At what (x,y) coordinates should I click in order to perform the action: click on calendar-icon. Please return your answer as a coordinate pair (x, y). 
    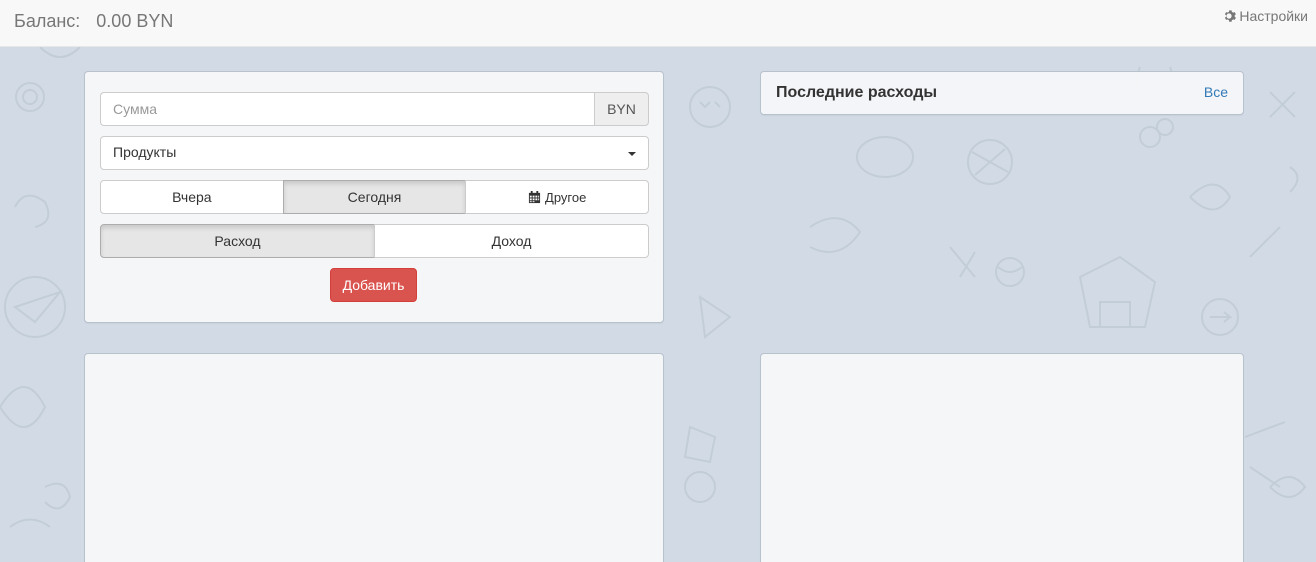
    Looking at the image, I should click on (534, 196).